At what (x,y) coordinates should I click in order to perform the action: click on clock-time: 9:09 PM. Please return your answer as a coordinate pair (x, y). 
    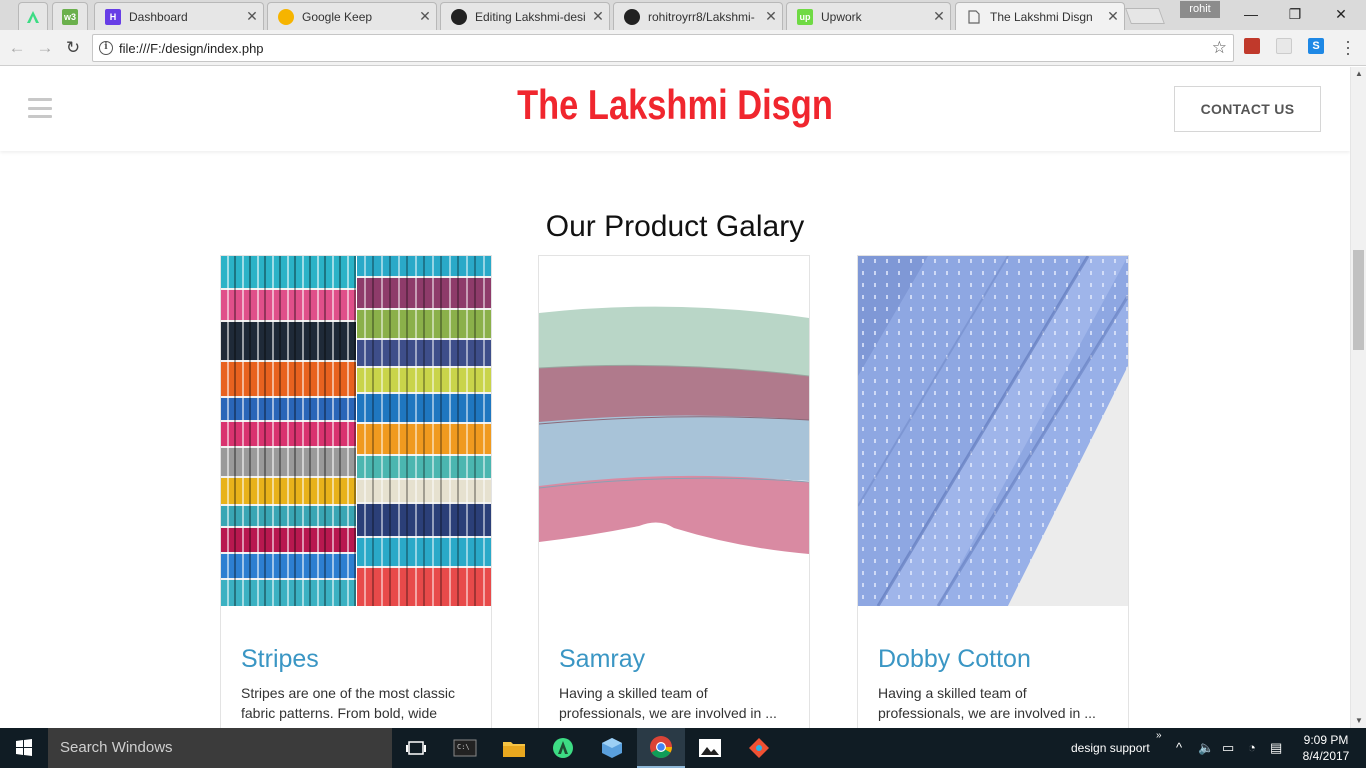
    Looking at the image, I should click on (1326, 740).